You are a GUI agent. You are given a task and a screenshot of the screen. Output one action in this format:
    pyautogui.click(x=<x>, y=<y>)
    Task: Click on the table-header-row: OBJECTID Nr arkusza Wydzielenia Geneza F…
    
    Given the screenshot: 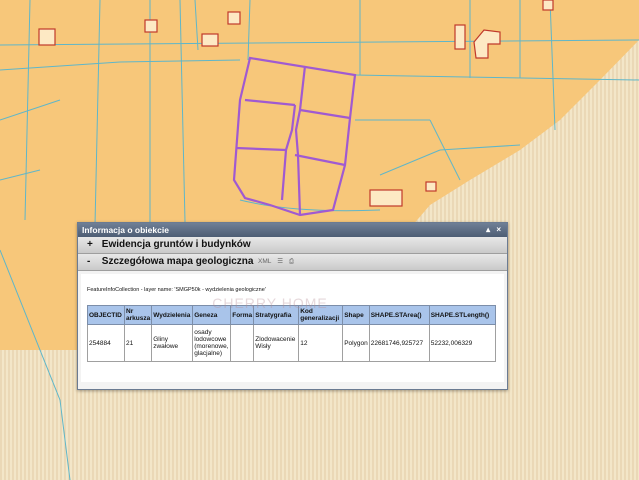 What is the action you would take?
    pyautogui.click(x=291, y=315)
    